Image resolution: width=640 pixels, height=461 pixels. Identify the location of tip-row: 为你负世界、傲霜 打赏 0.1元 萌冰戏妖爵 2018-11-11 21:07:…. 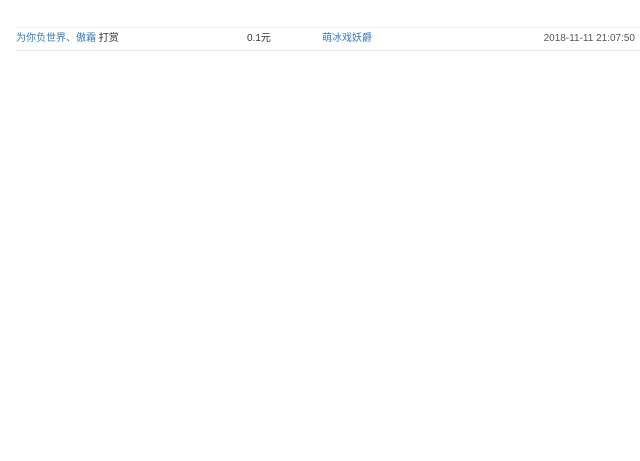
(328, 39).